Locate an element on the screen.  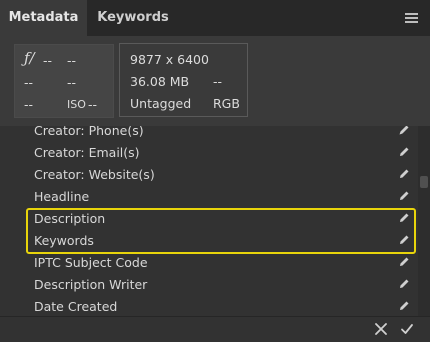
file-info-box: 9877 x 6400 36.08 MB -- Untagged RGB is located at coordinates (183, 80).